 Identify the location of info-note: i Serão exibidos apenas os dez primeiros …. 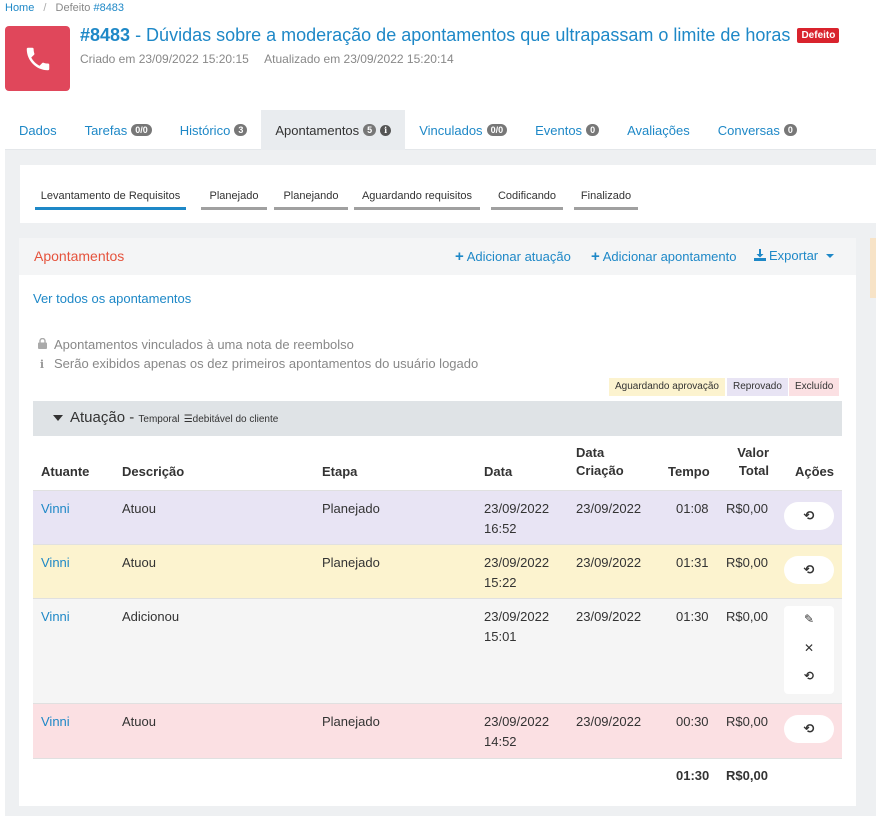
(257, 363).